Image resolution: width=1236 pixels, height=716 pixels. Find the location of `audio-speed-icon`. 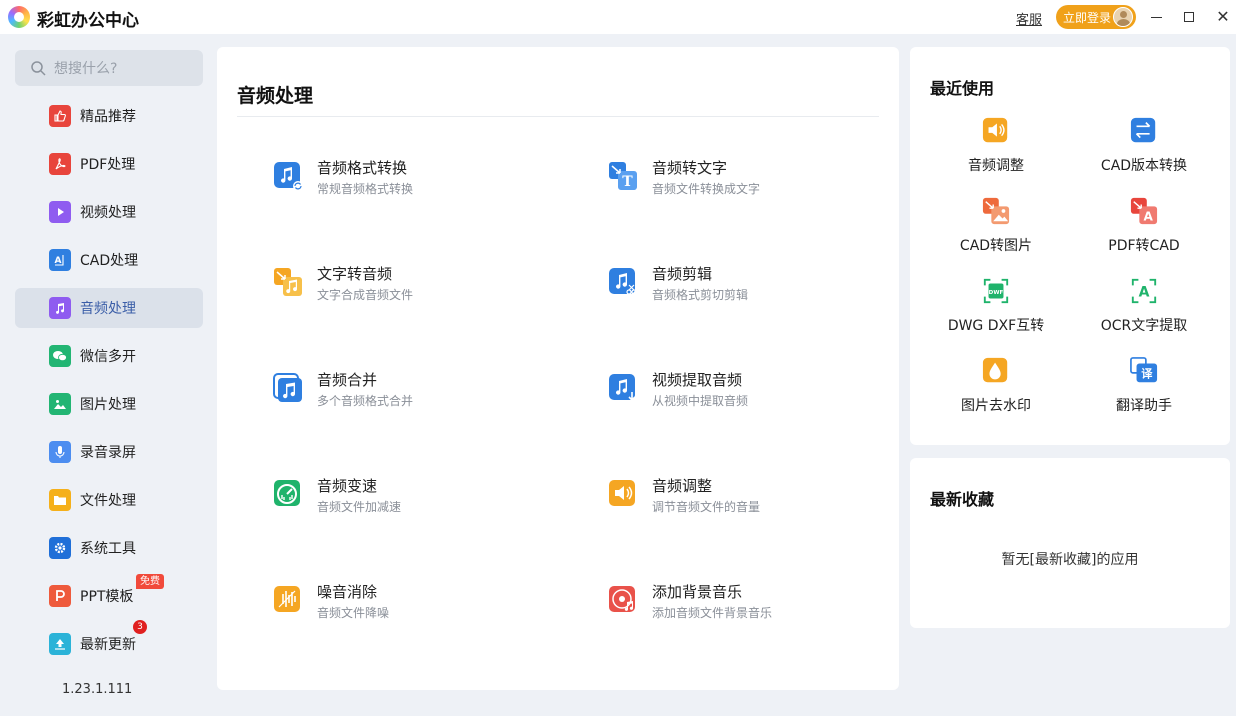

audio-speed-icon is located at coordinates (288, 494).